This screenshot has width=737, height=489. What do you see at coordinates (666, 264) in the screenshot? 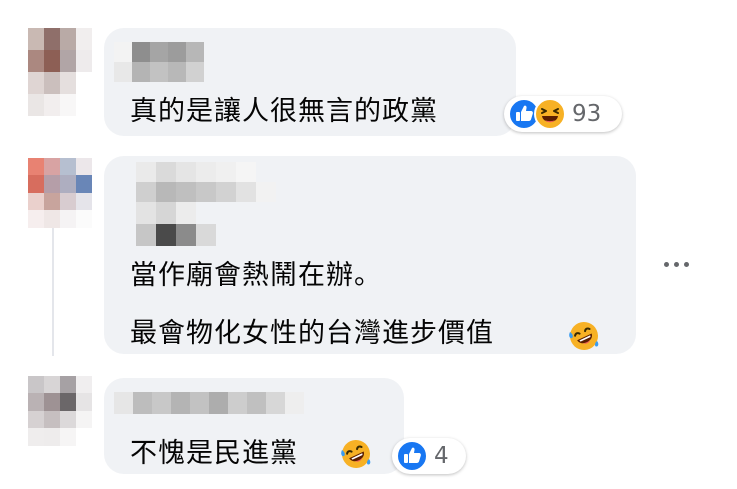
I see `more-dots-icon` at bounding box center [666, 264].